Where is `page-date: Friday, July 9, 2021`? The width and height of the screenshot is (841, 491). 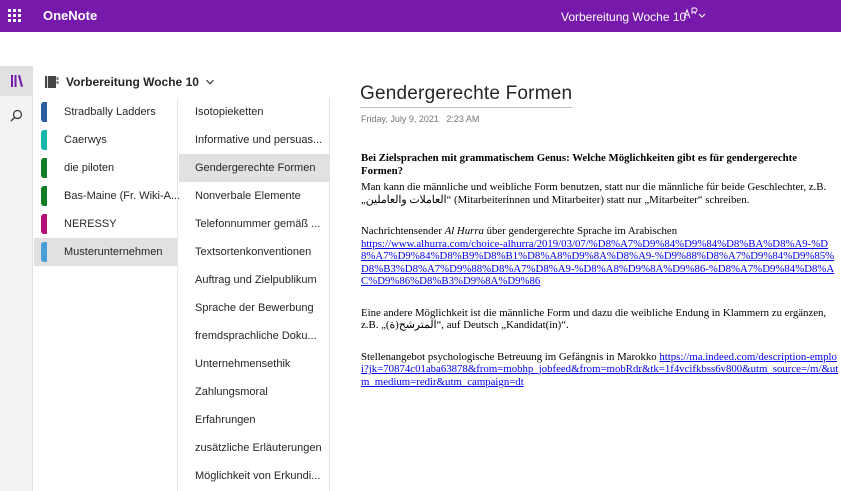 page-date: Friday, July 9, 2021 is located at coordinates (400, 119).